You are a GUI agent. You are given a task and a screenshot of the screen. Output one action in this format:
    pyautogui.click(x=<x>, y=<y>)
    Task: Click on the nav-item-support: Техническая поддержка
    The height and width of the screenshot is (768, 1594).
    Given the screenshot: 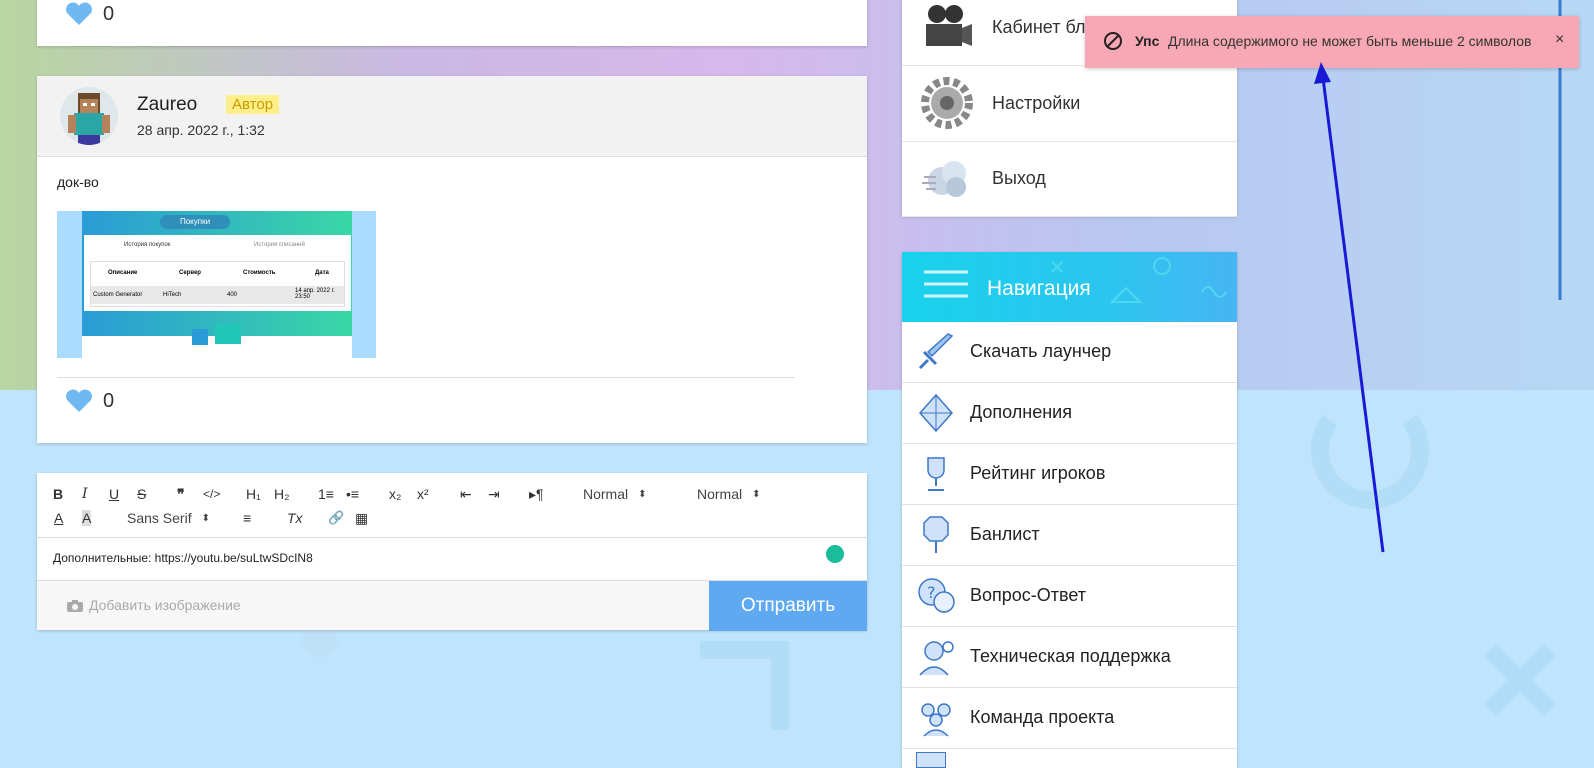 What is the action you would take?
    pyautogui.click(x=1069, y=657)
    